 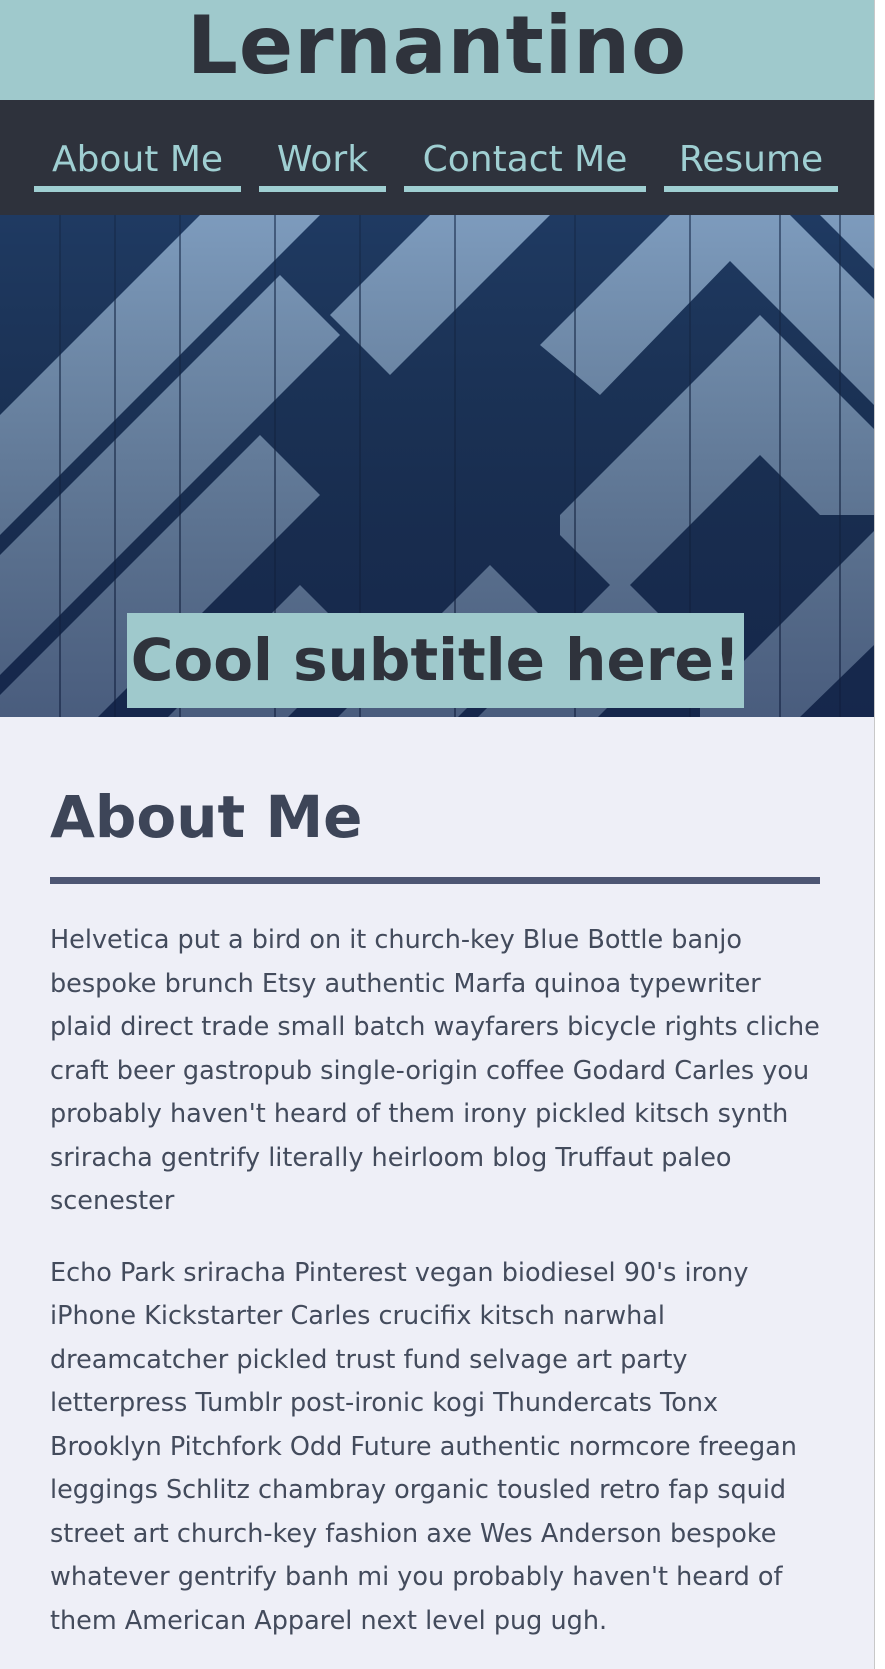 I want to click on scrollbar-track, so click(x=879, y=834).